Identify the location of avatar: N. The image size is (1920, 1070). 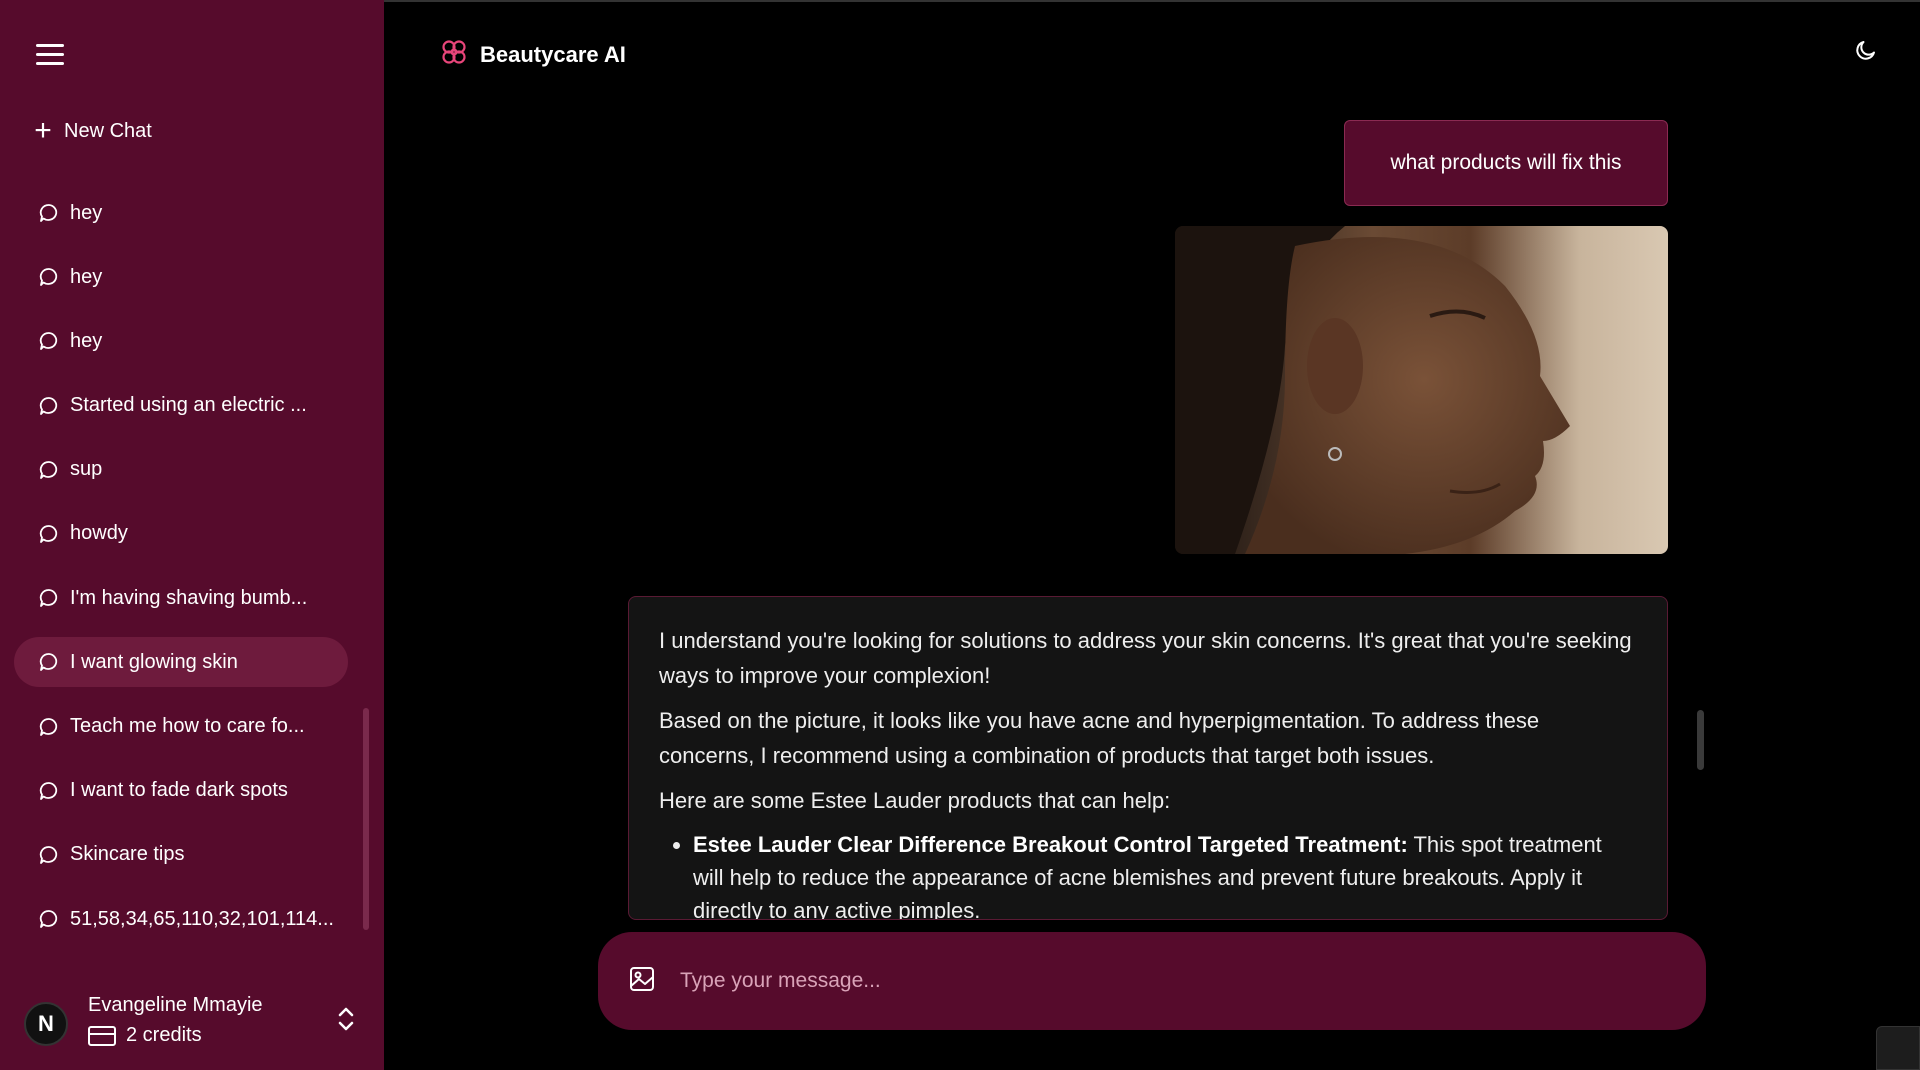
(46, 1024).